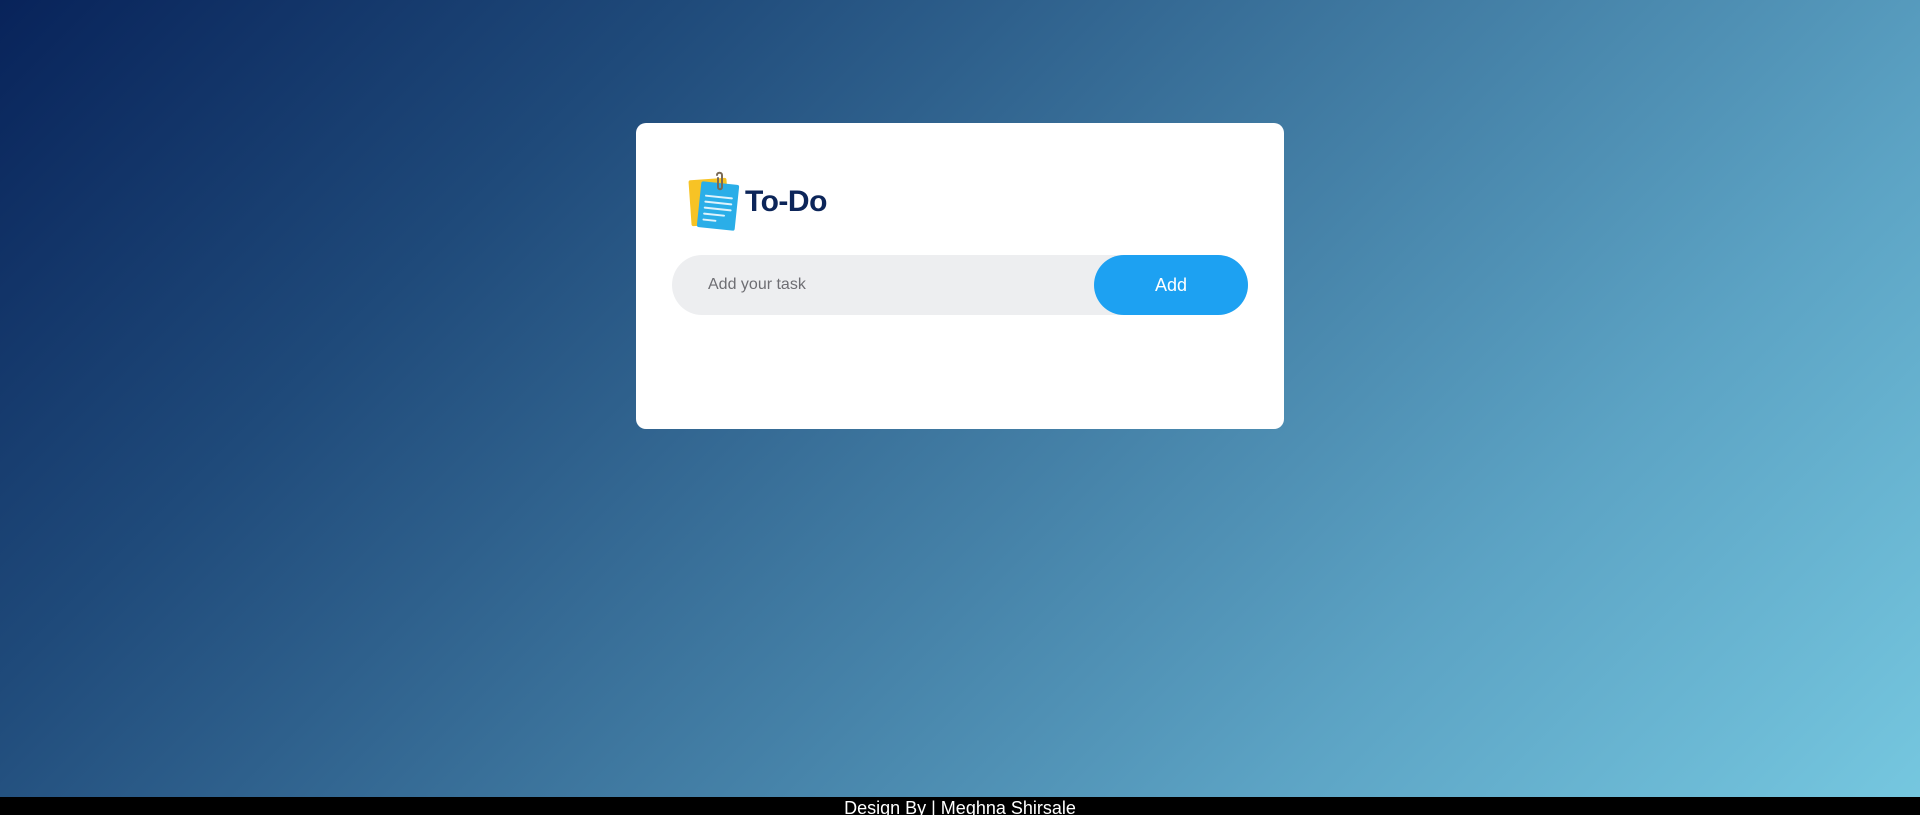 The image size is (1920, 815). Describe the element at coordinates (786, 201) in the screenshot. I see `app-title: To-Do` at that location.